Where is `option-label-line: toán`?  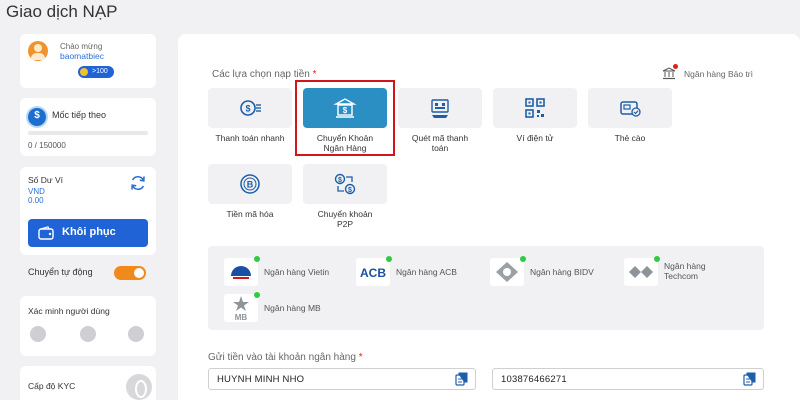
option-label-line: toán is located at coordinates (440, 148).